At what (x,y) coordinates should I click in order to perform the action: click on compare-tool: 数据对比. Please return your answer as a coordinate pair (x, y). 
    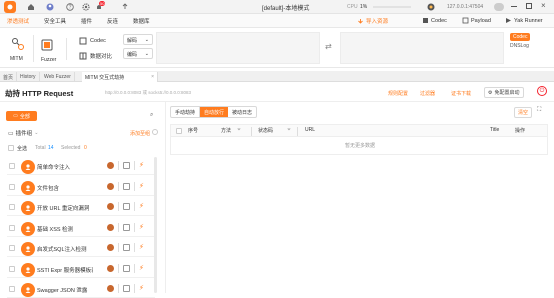
    Looking at the image, I should click on (95, 56).